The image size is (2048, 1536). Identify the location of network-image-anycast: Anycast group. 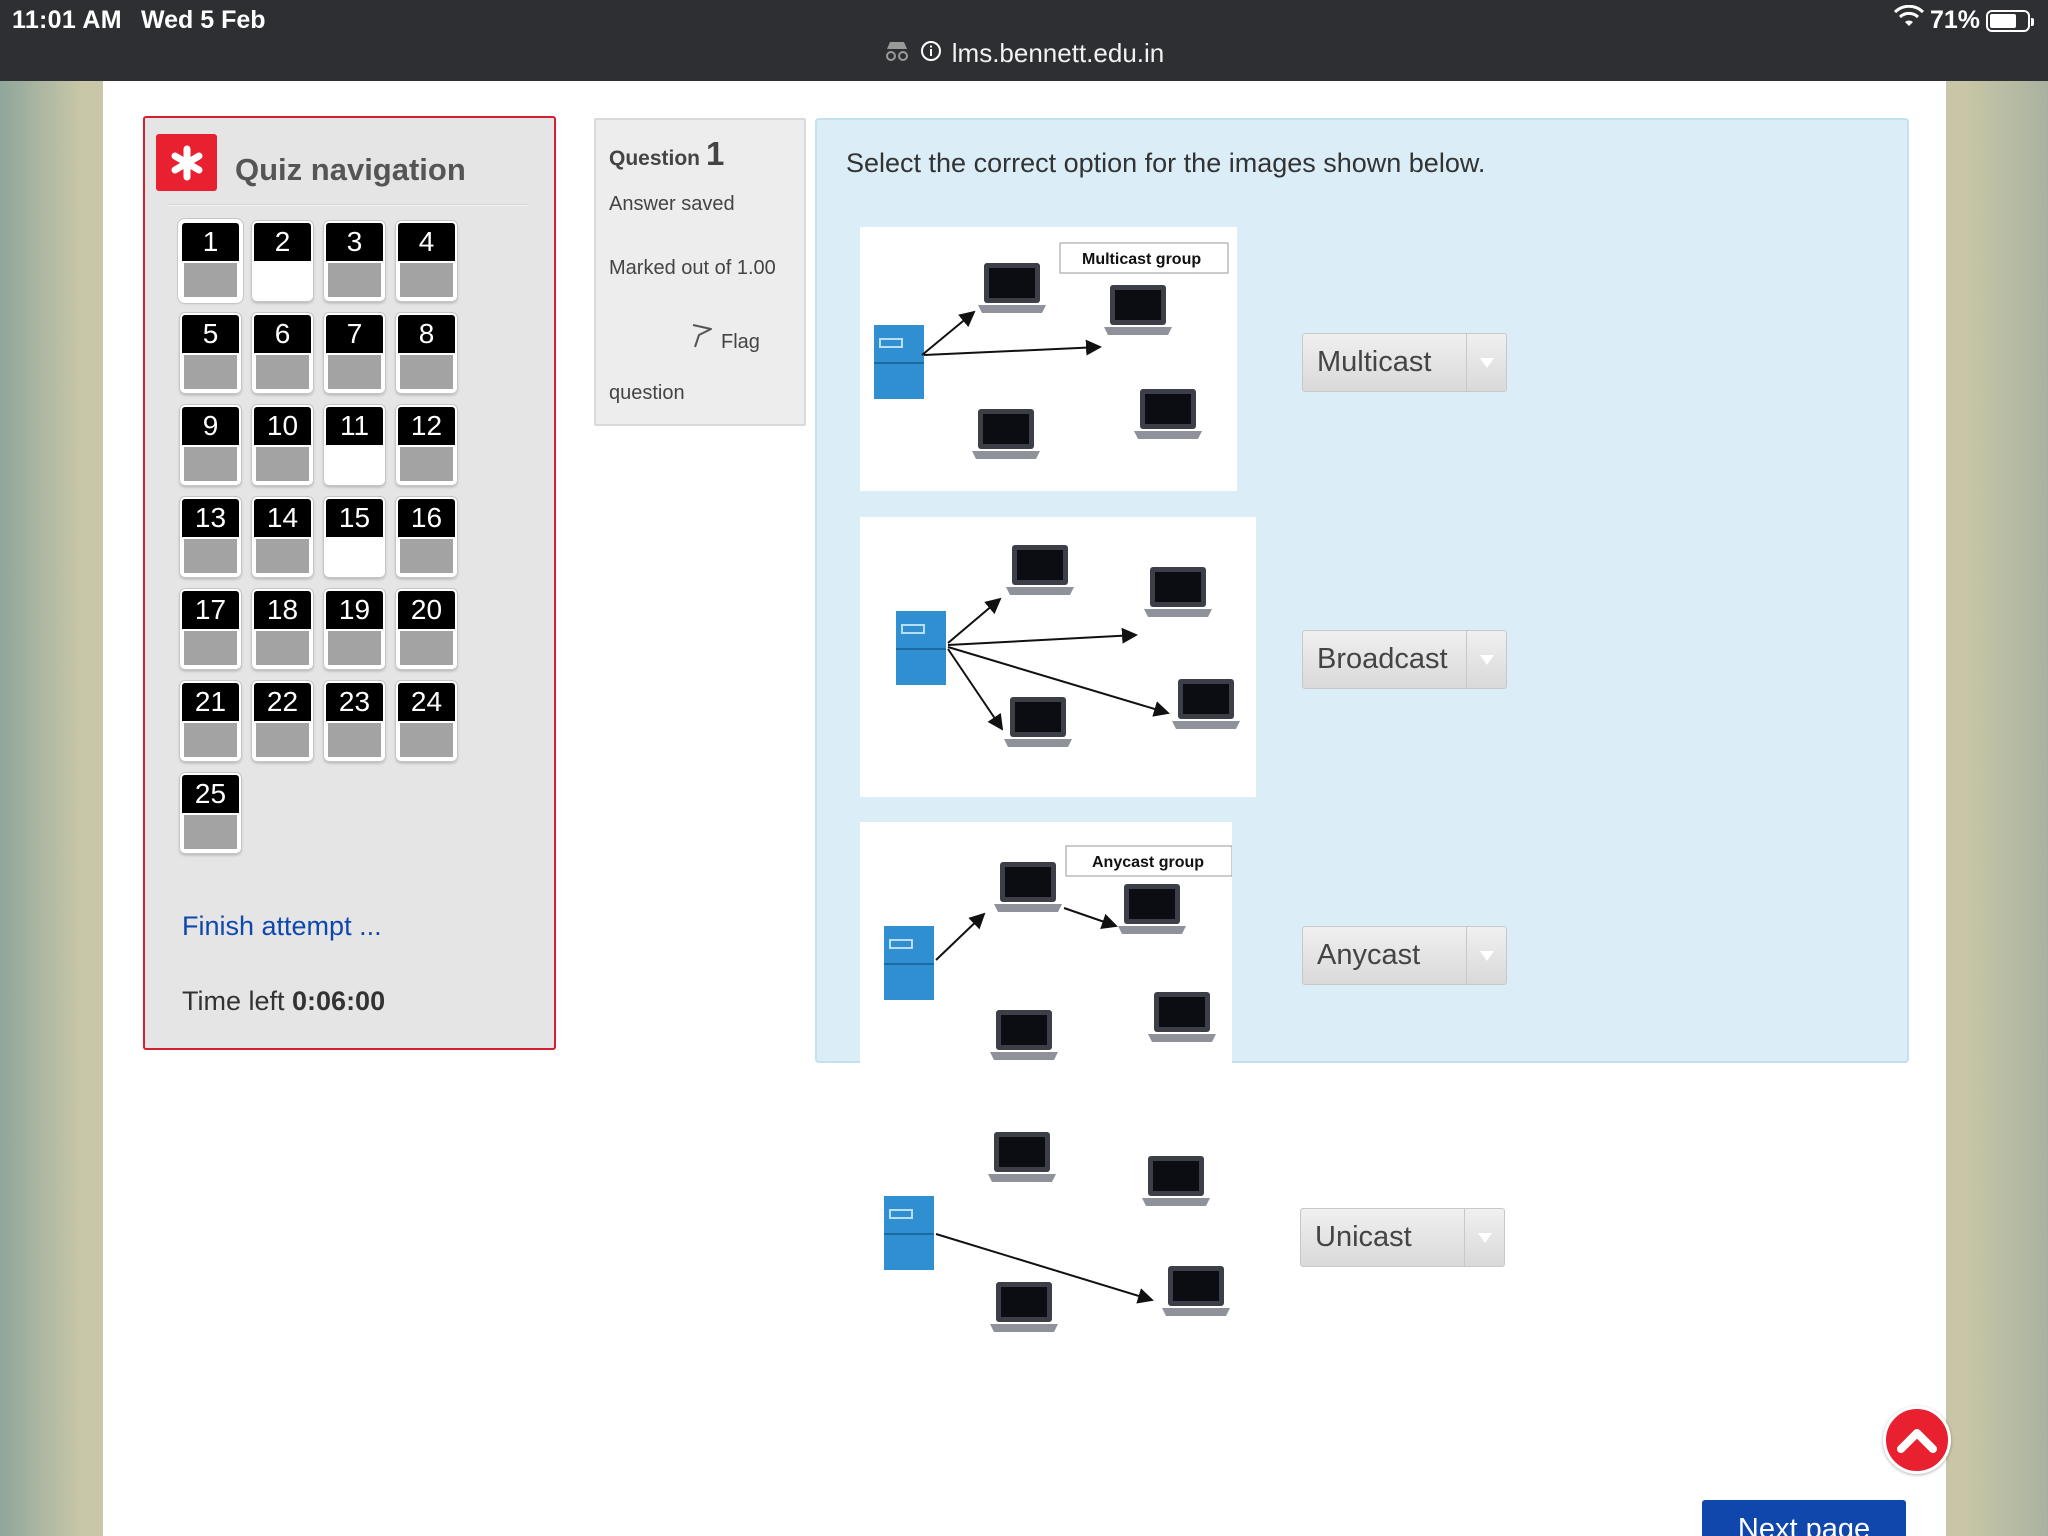
(1046, 952).